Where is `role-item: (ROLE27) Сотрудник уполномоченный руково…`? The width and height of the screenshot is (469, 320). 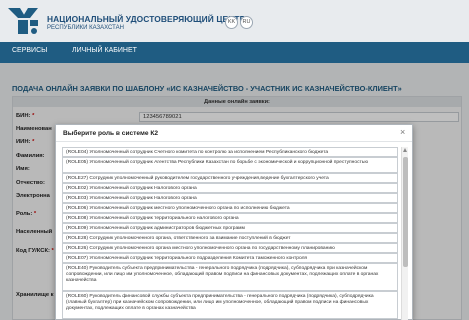
role-item: (ROLE27) Сотрудник уполномоченный руково… is located at coordinates (230, 178).